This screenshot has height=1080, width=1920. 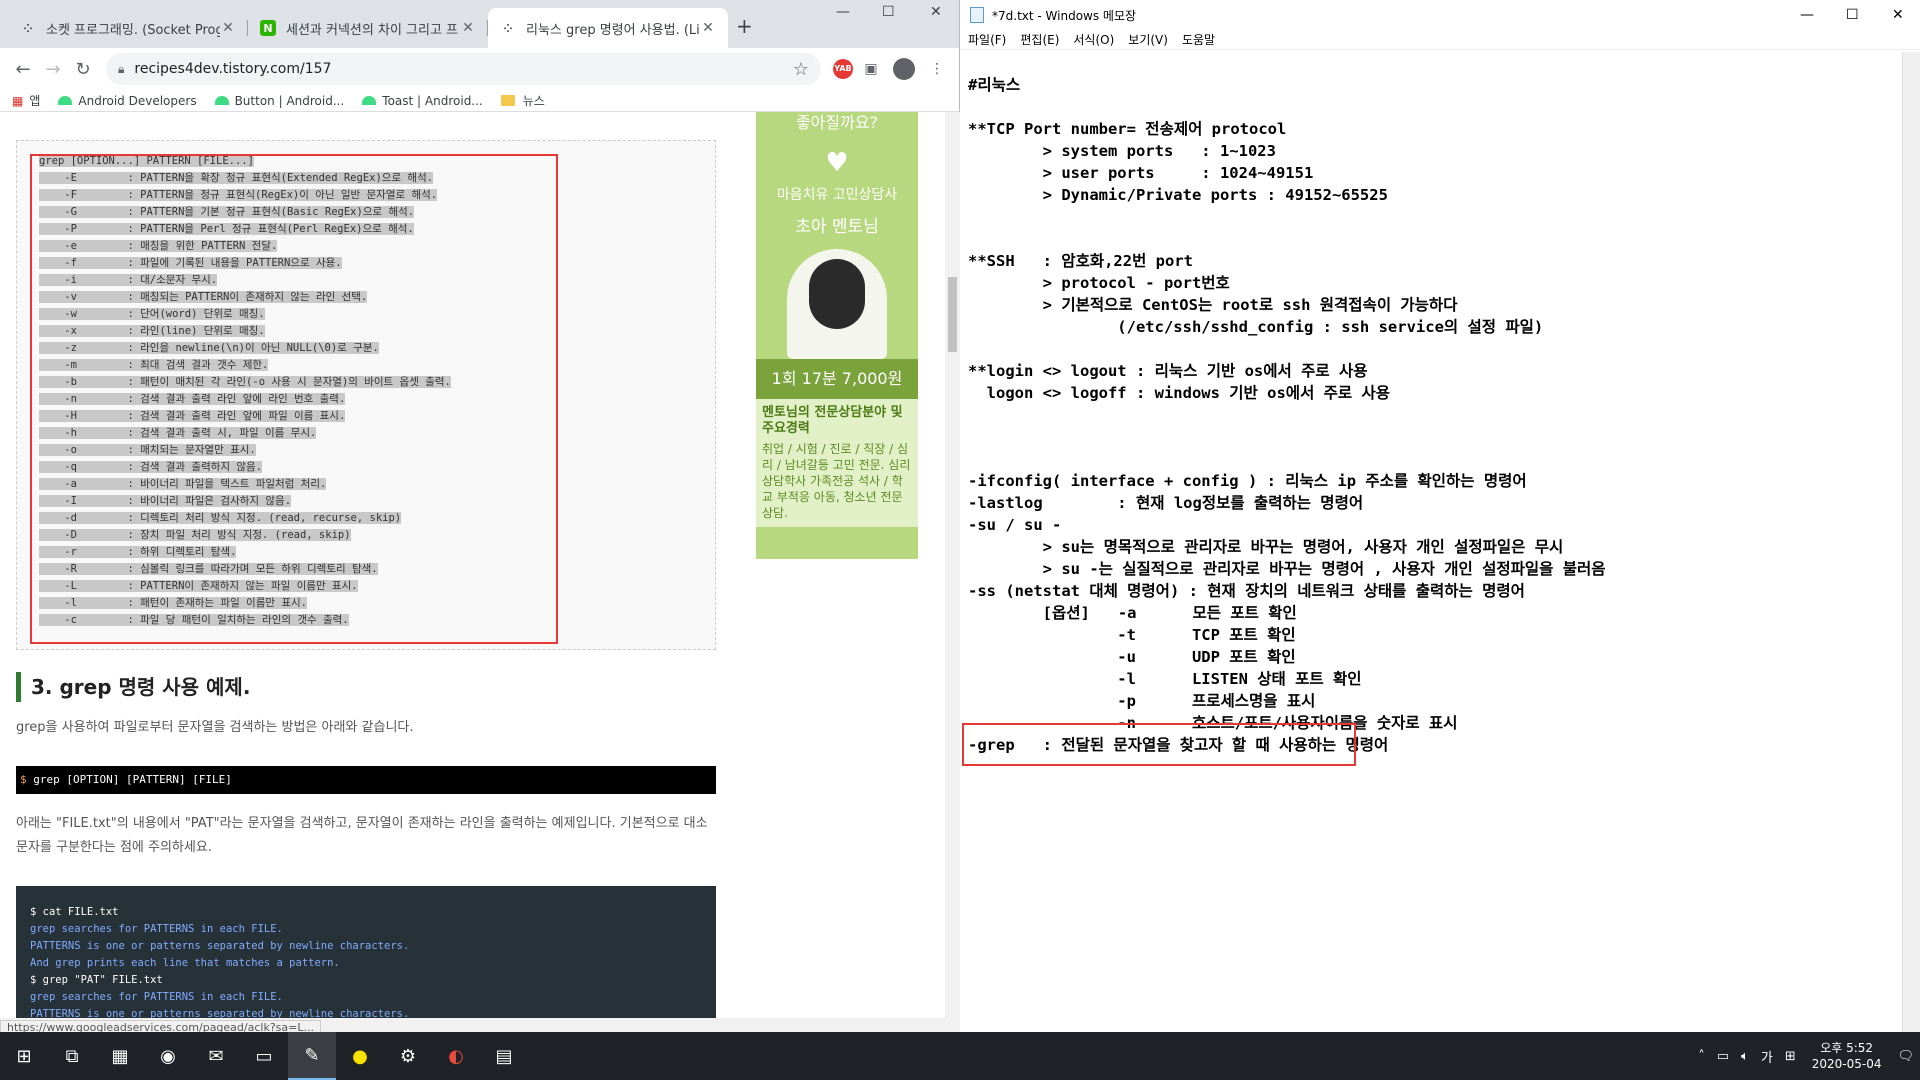 I want to click on prompt-symbol: $, so click(x=23, y=779).